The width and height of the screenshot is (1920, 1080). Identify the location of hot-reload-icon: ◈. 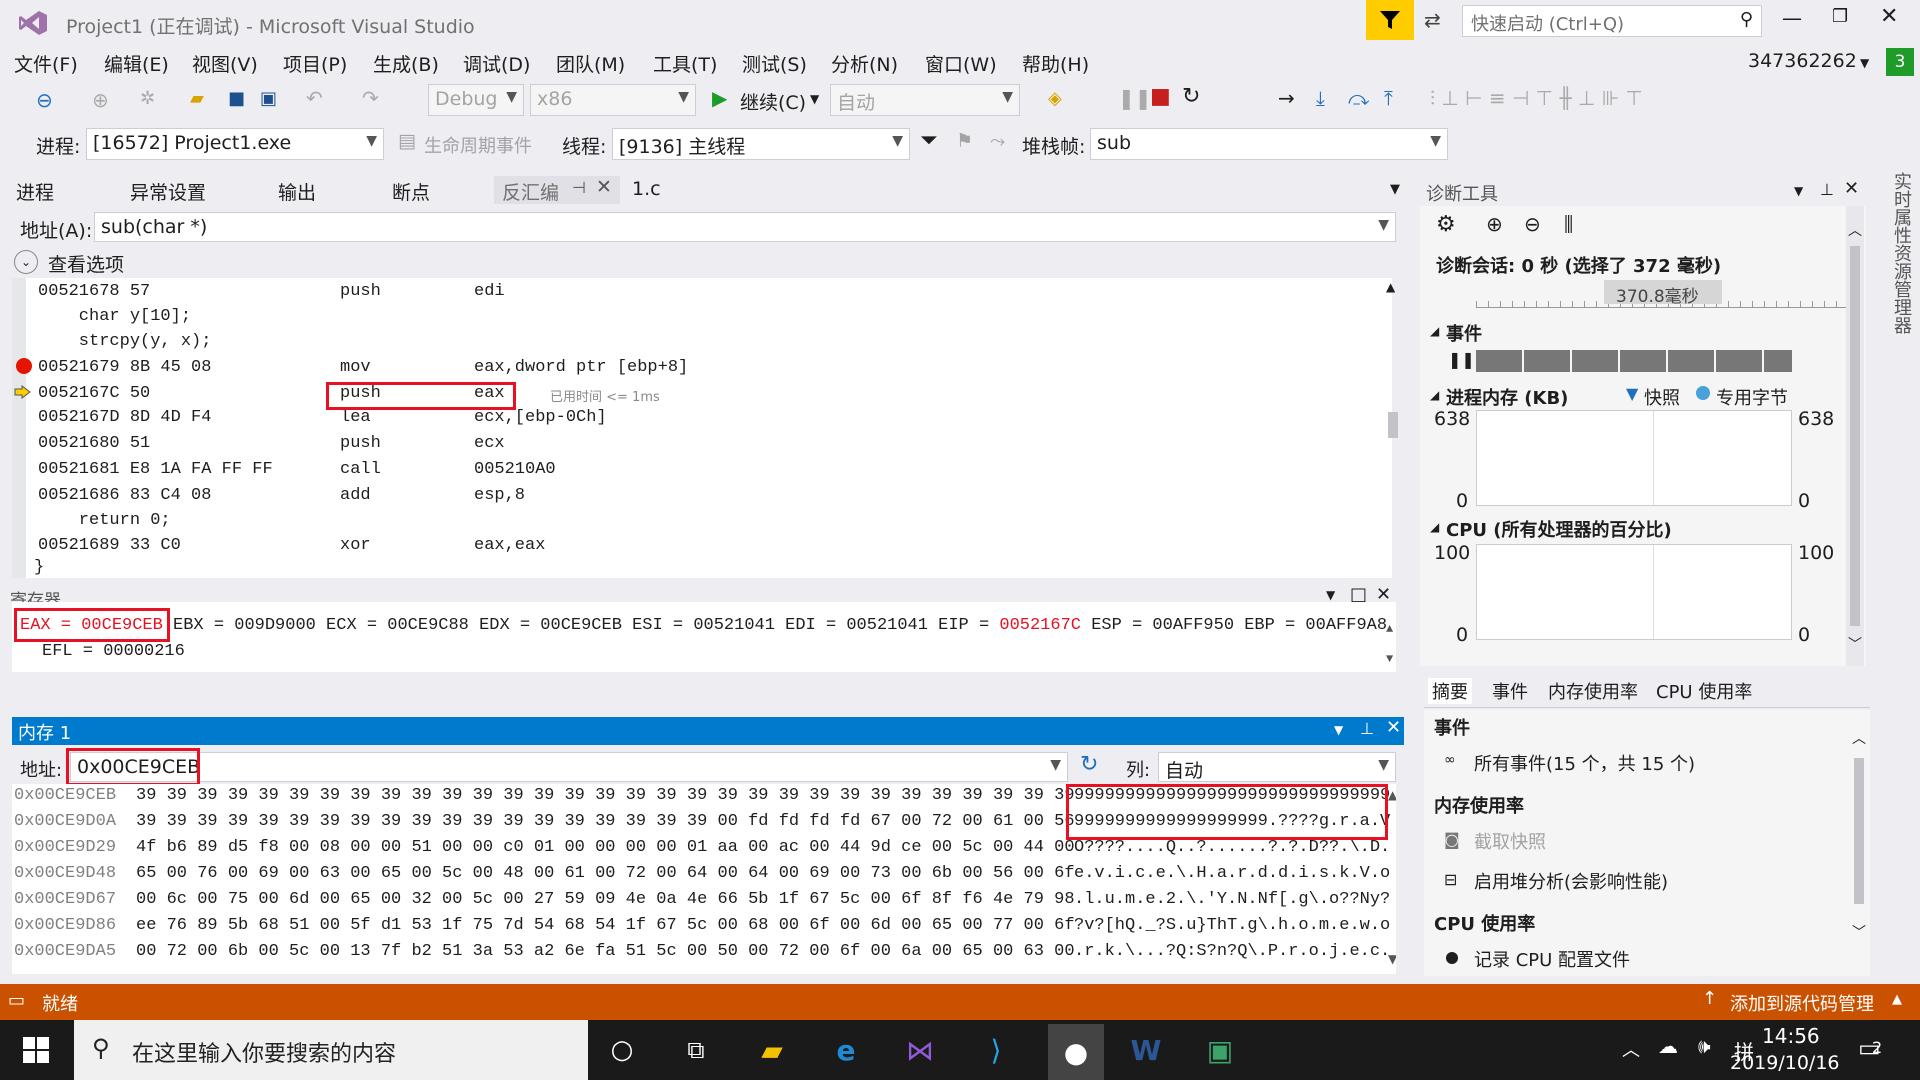
(1055, 98).